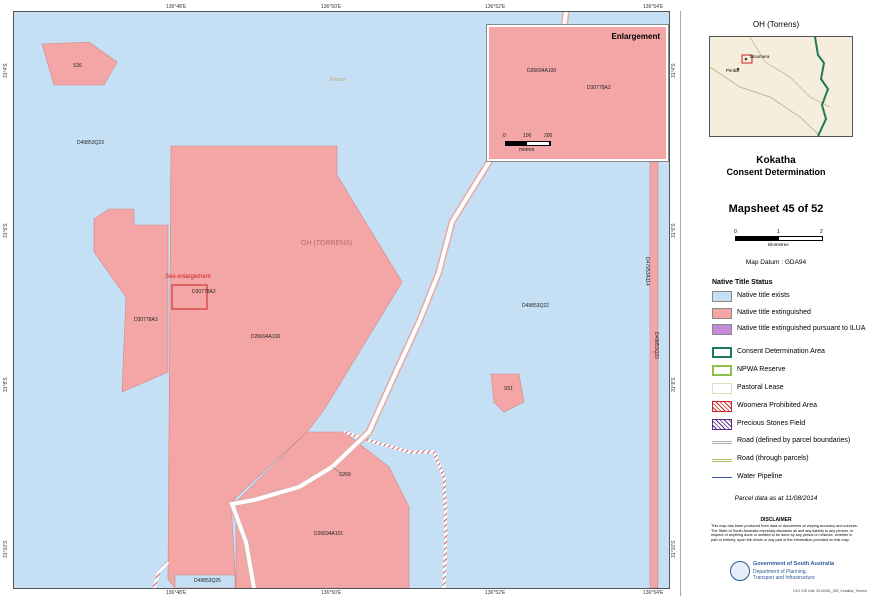 This screenshot has width=873, height=601. What do you see at coordinates (722, 296) in the screenshot?
I see `swatch-native-title-exists` at bounding box center [722, 296].